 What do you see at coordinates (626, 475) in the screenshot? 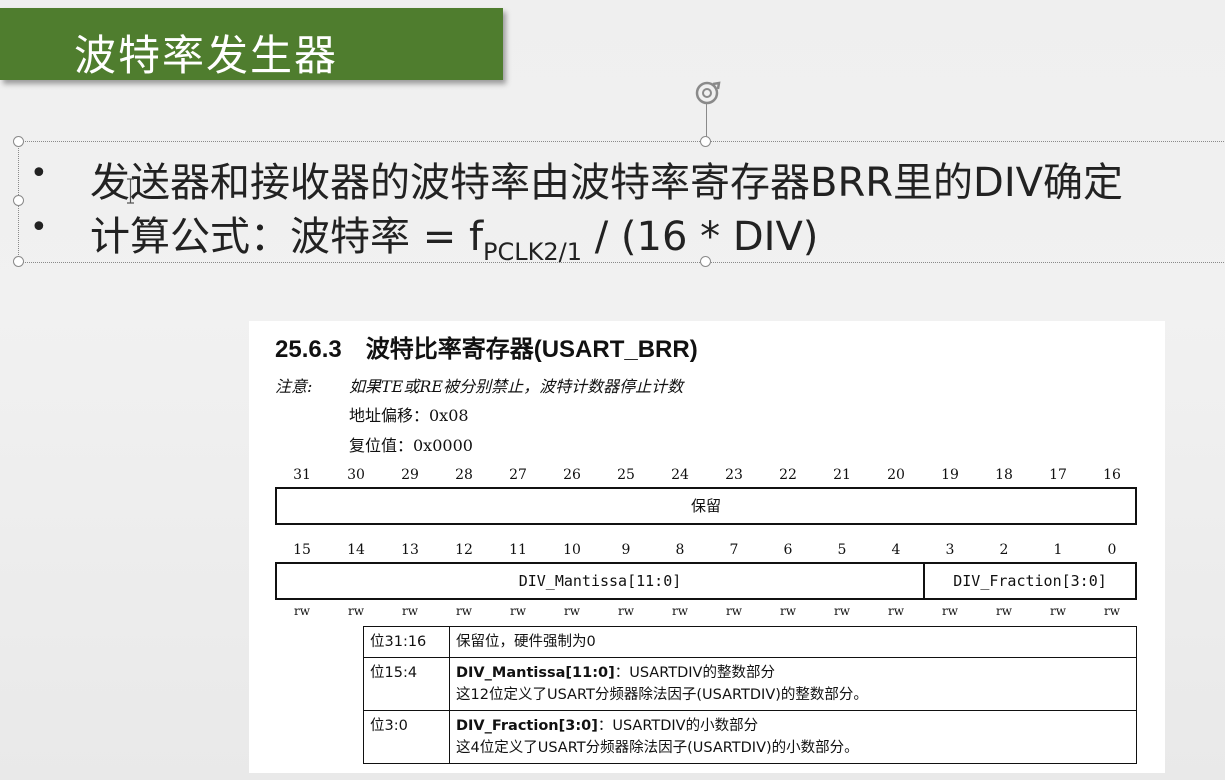
I see `bit-number: 25` at bounding box center [626, 475].